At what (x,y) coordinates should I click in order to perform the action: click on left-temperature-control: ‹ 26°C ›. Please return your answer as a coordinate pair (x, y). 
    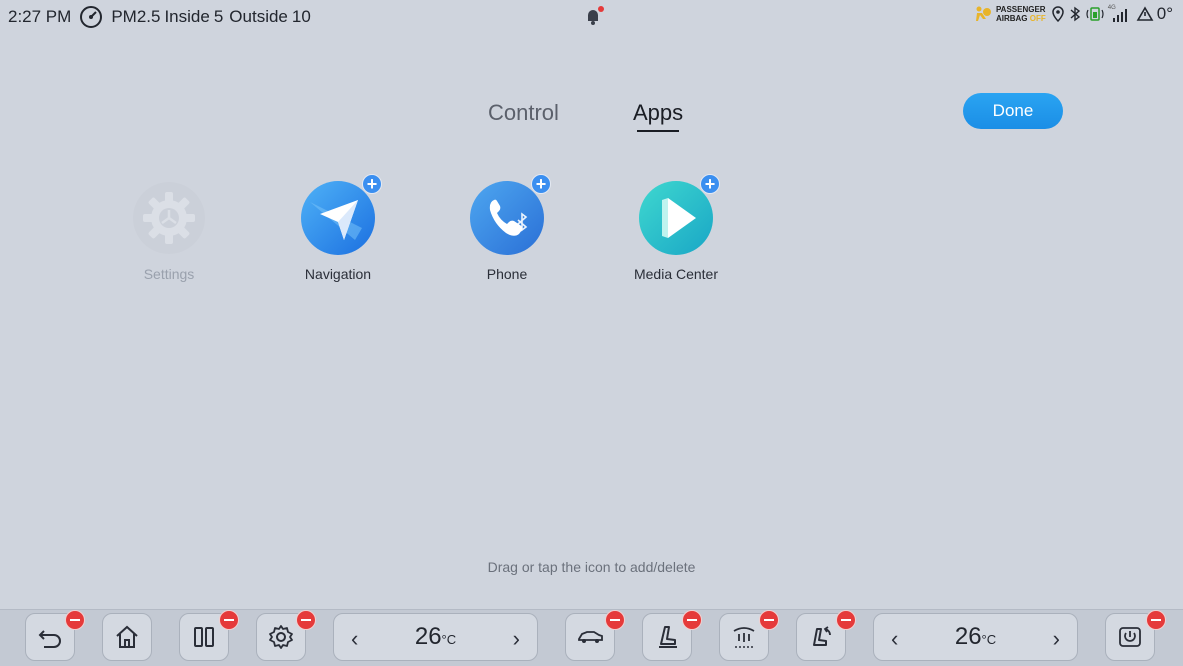
    Looking at the image, I should click on (435, 637).